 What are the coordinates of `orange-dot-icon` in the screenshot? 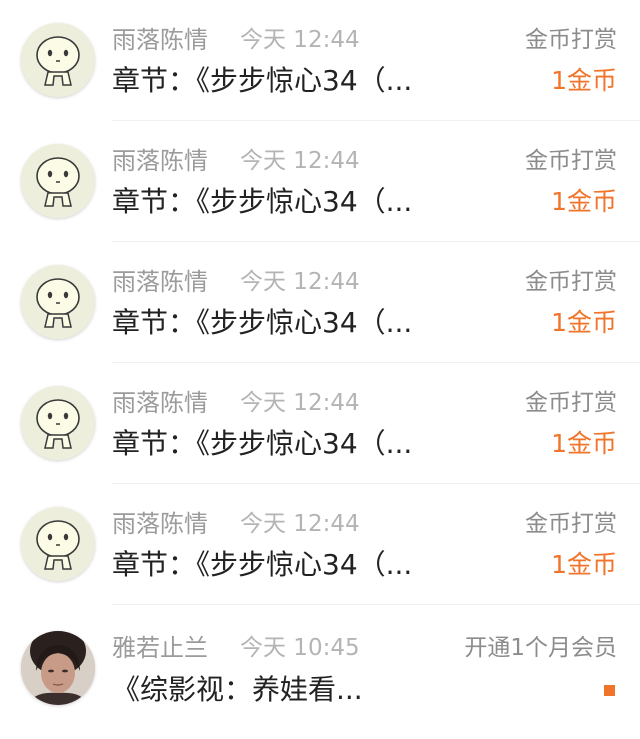 It's located at (609, 690).